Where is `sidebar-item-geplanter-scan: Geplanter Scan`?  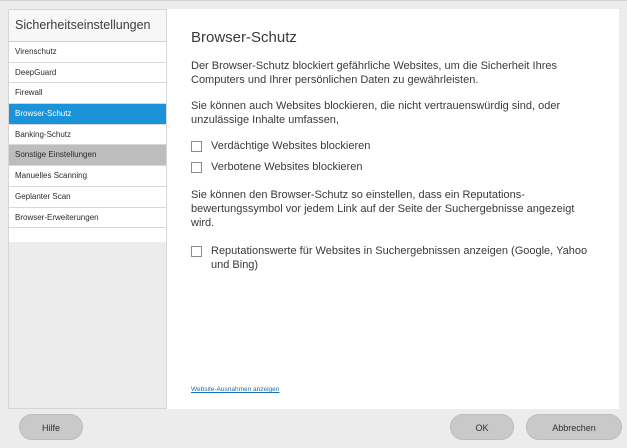
sidebar-item-geplanter-scan: Geplanter Scan is located at coordinates (87, 197).